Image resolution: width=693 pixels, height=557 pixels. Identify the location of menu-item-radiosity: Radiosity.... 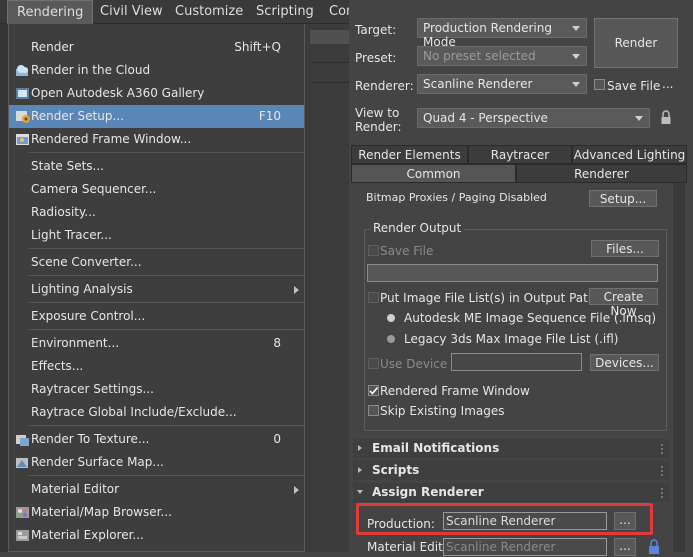
(156, 212).